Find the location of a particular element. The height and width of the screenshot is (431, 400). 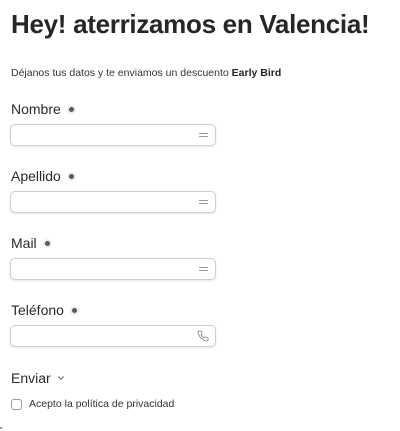

submit-button: Enviar is located at coordinates (38, 378).